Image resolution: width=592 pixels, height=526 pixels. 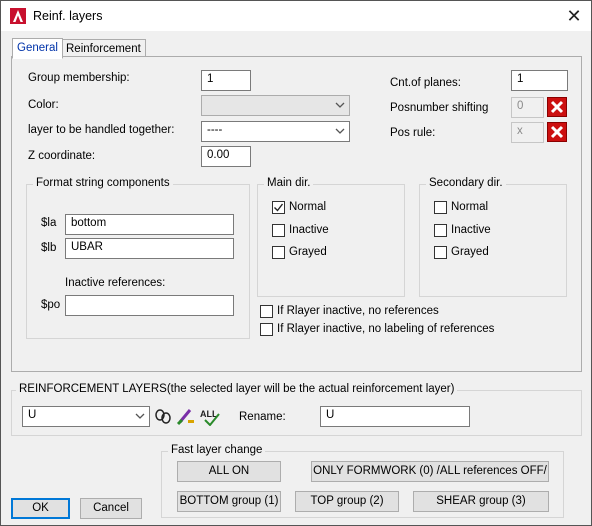 What do you see at coordinates (430, 471) in the screenshot?
I see `only-formwork-button: ONLY FORMWORK (0) /ALL references OFF/` at bounding box center [430, 471].